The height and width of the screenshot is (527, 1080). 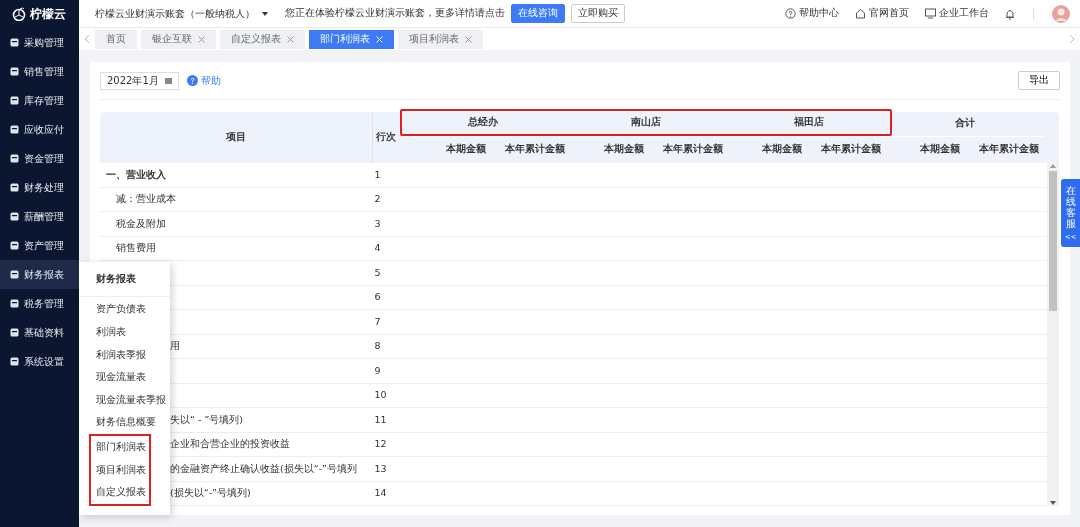 I want to click on menu-item: 财务信息概要, so click(x=124, y=422).